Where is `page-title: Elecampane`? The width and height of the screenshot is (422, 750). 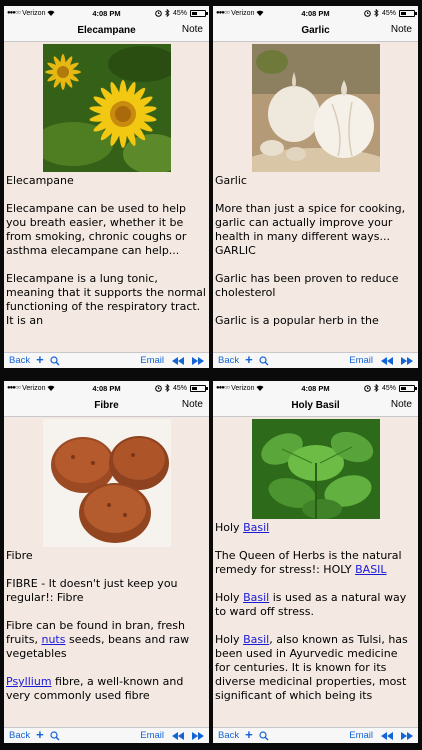 page-title: Elecampane is located at coordinates (106, 30).